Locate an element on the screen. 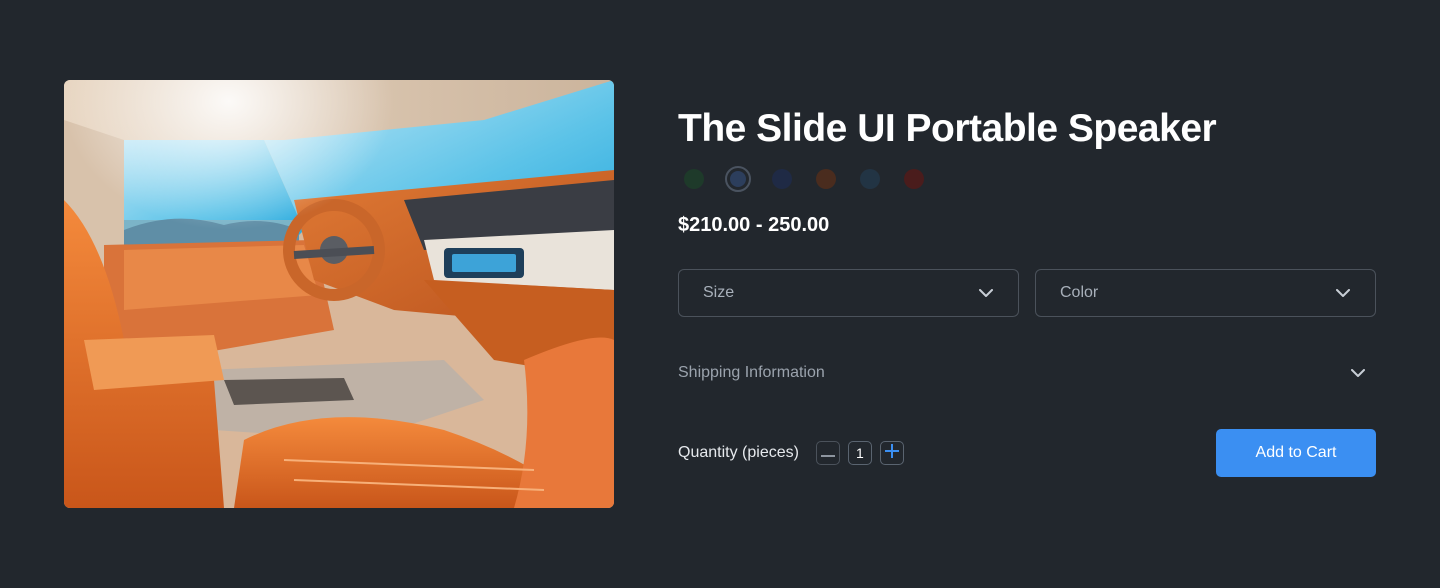  minus-icon is located at coordinates (827, 453).